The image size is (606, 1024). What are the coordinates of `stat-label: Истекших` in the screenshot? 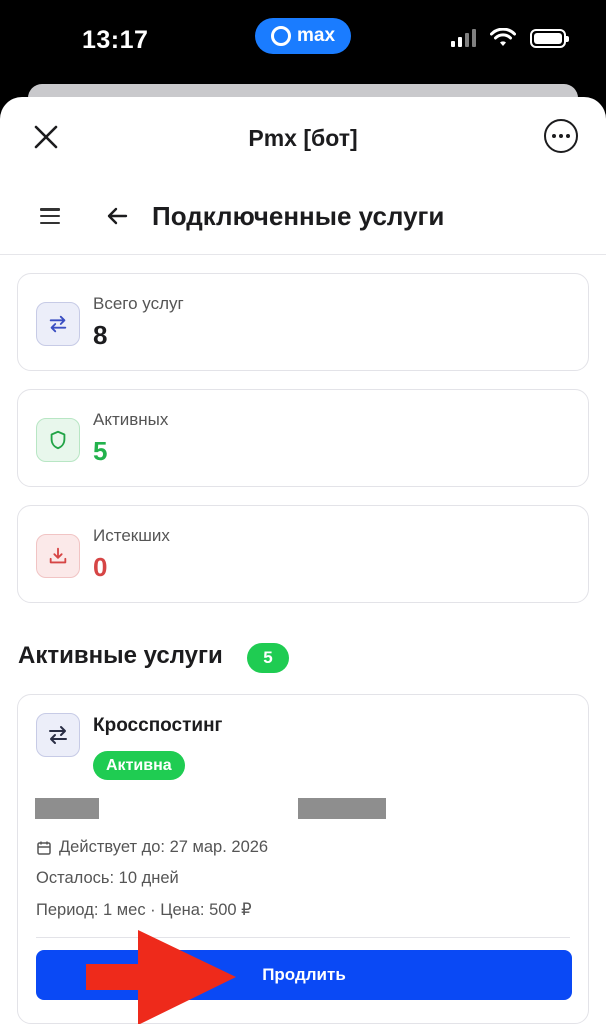 It's located at (131, 535).